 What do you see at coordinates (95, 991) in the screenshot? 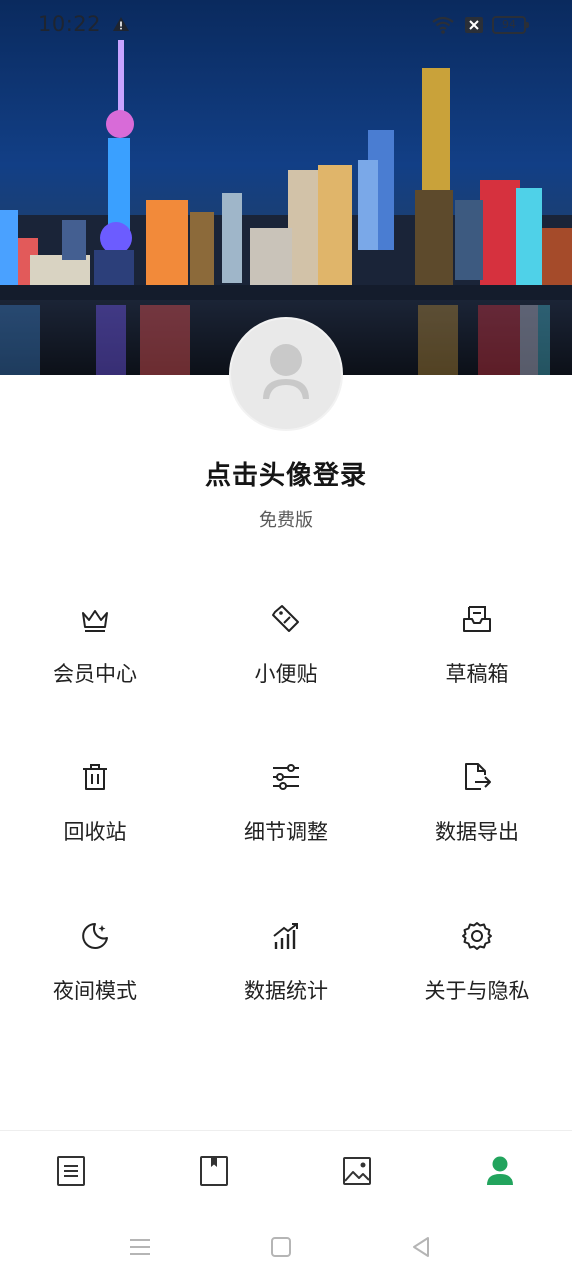
I see `menu-item-label: 夜间模式` at bounding box center [95, 991].